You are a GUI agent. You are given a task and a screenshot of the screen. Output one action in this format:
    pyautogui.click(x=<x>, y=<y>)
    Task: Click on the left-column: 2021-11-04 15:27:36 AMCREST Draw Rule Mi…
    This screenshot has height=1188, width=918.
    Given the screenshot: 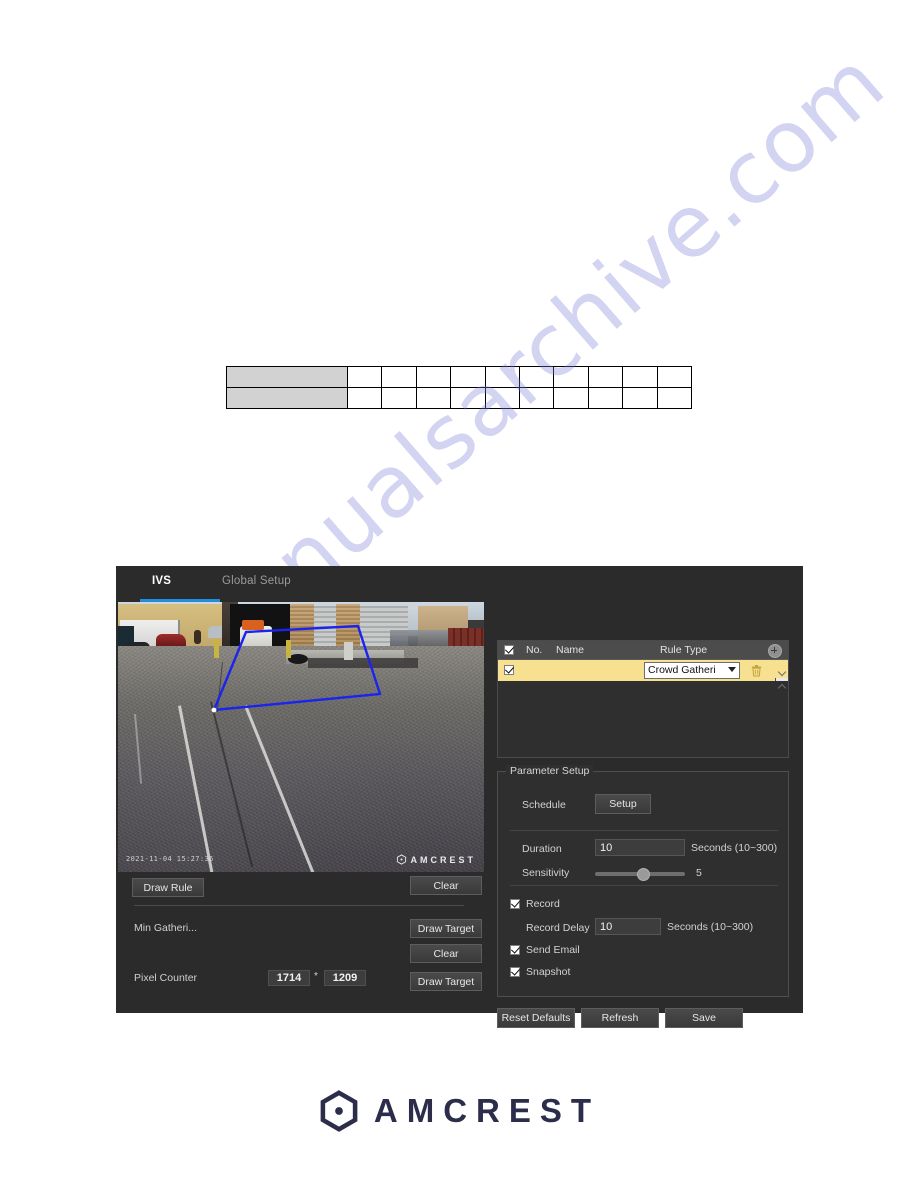 What is the action you would take?
    pyautogui.click(x=307, y=796)
    